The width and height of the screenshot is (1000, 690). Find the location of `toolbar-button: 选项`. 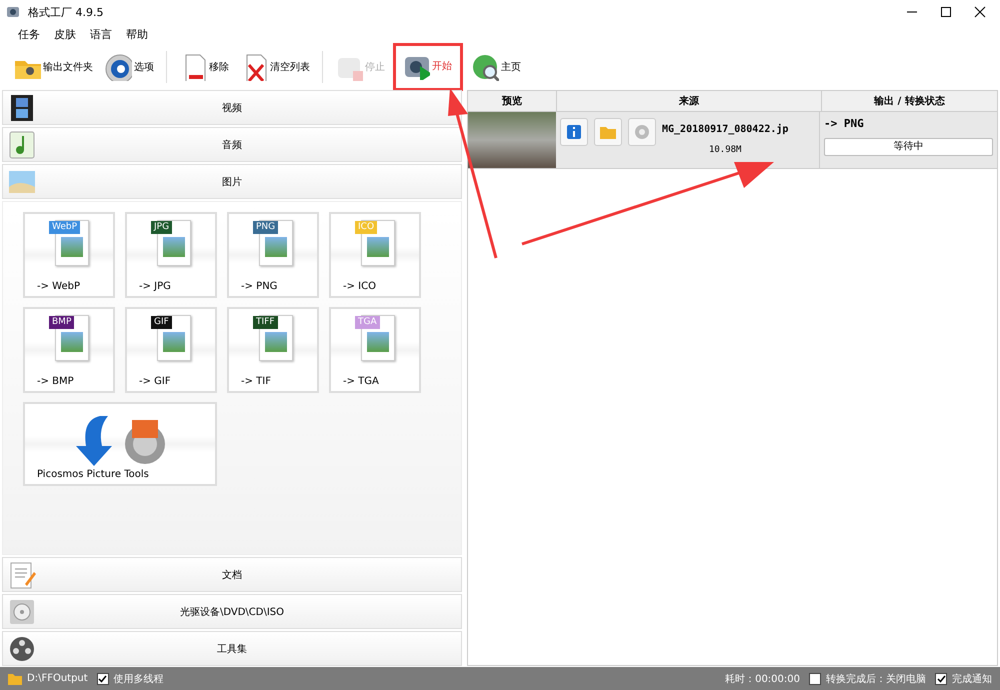

toolbar-button: 选项 is located at coordinates (129, 67).